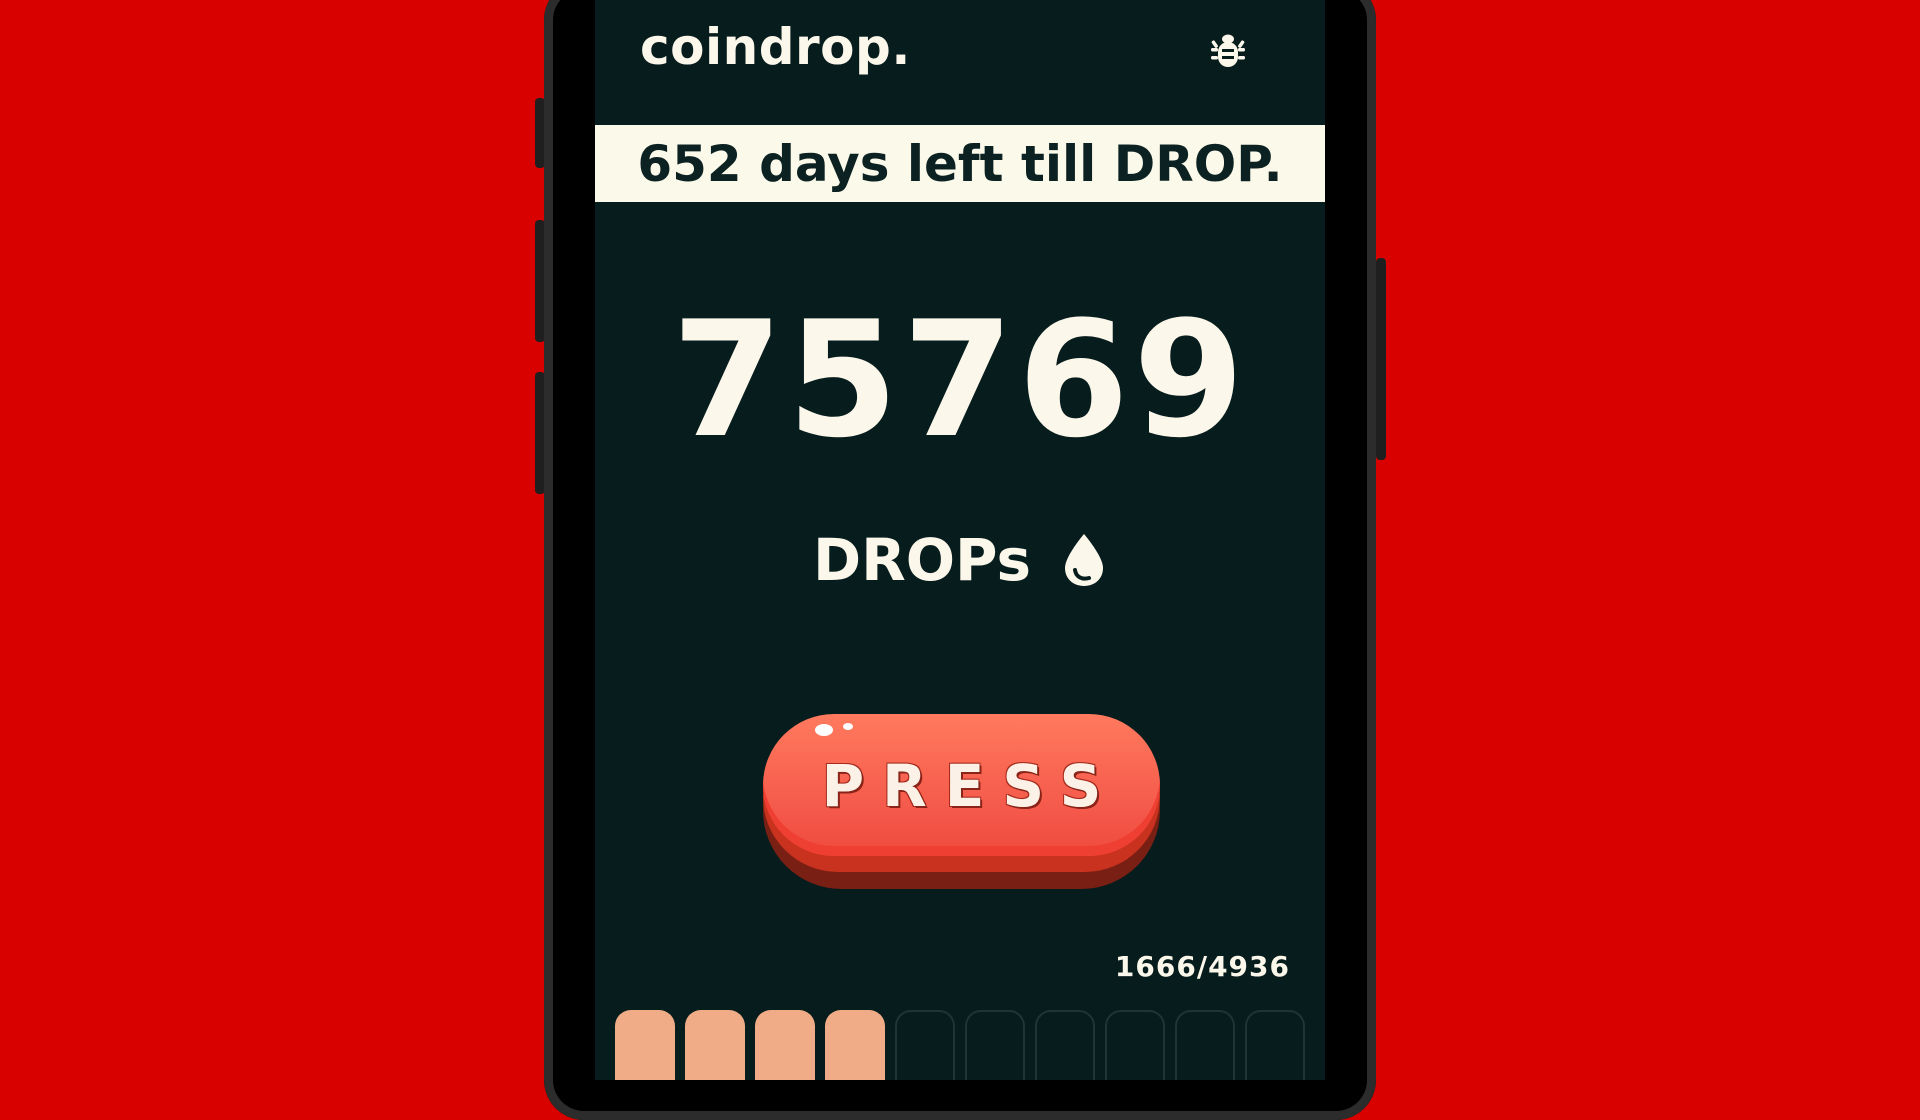  I want to click on progress-cells, so click(960, 1045).